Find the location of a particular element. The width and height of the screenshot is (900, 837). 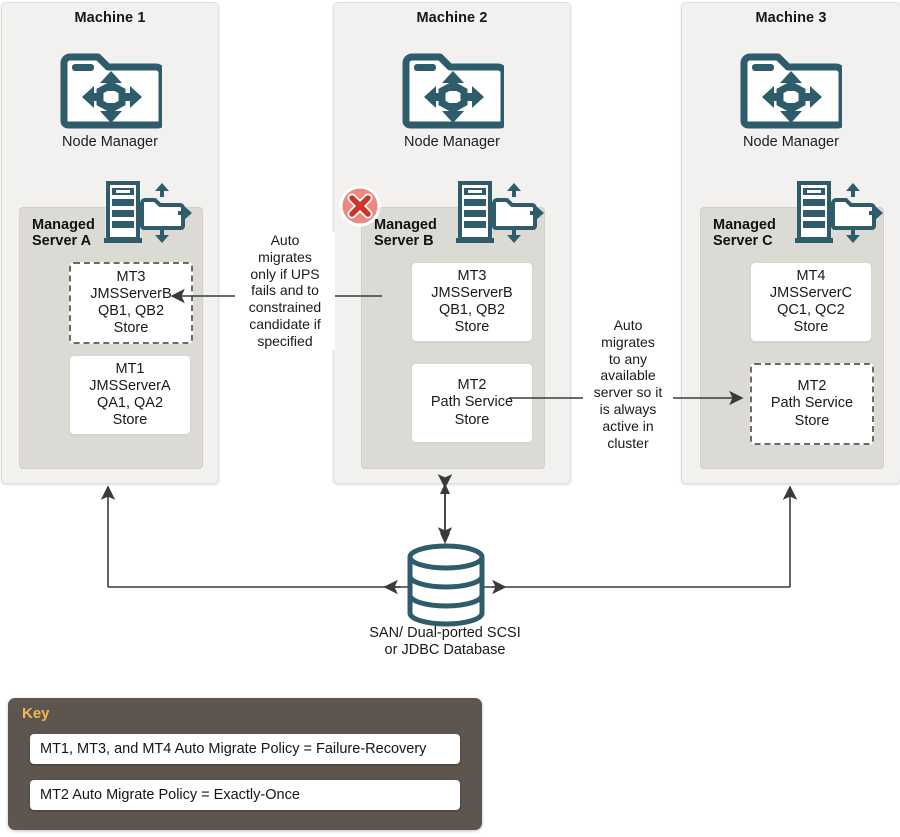

machine-panel-1: Machine 1 Node Manager Managed Server A is located at coordinates (110, 243).